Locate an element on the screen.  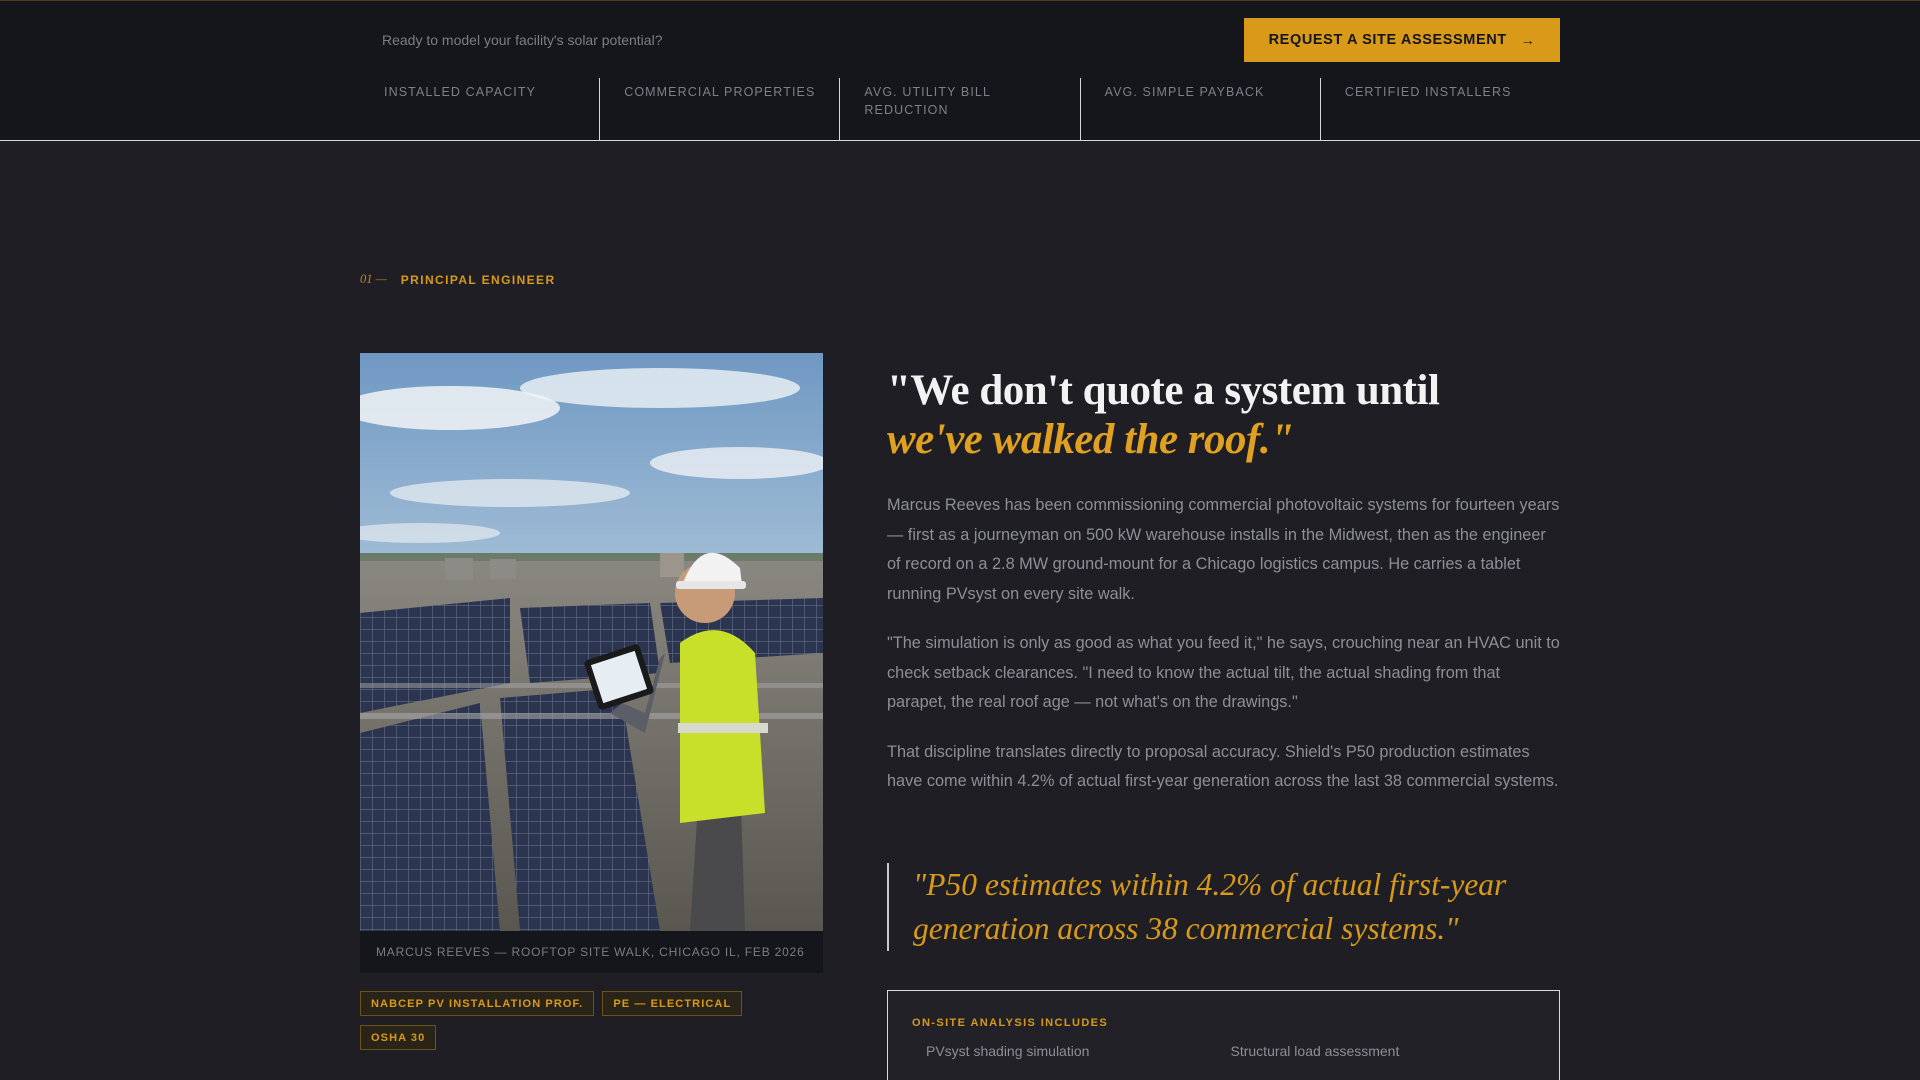
headline-line-1: "We don't quote a system until is located at coordinates (1163, 390).